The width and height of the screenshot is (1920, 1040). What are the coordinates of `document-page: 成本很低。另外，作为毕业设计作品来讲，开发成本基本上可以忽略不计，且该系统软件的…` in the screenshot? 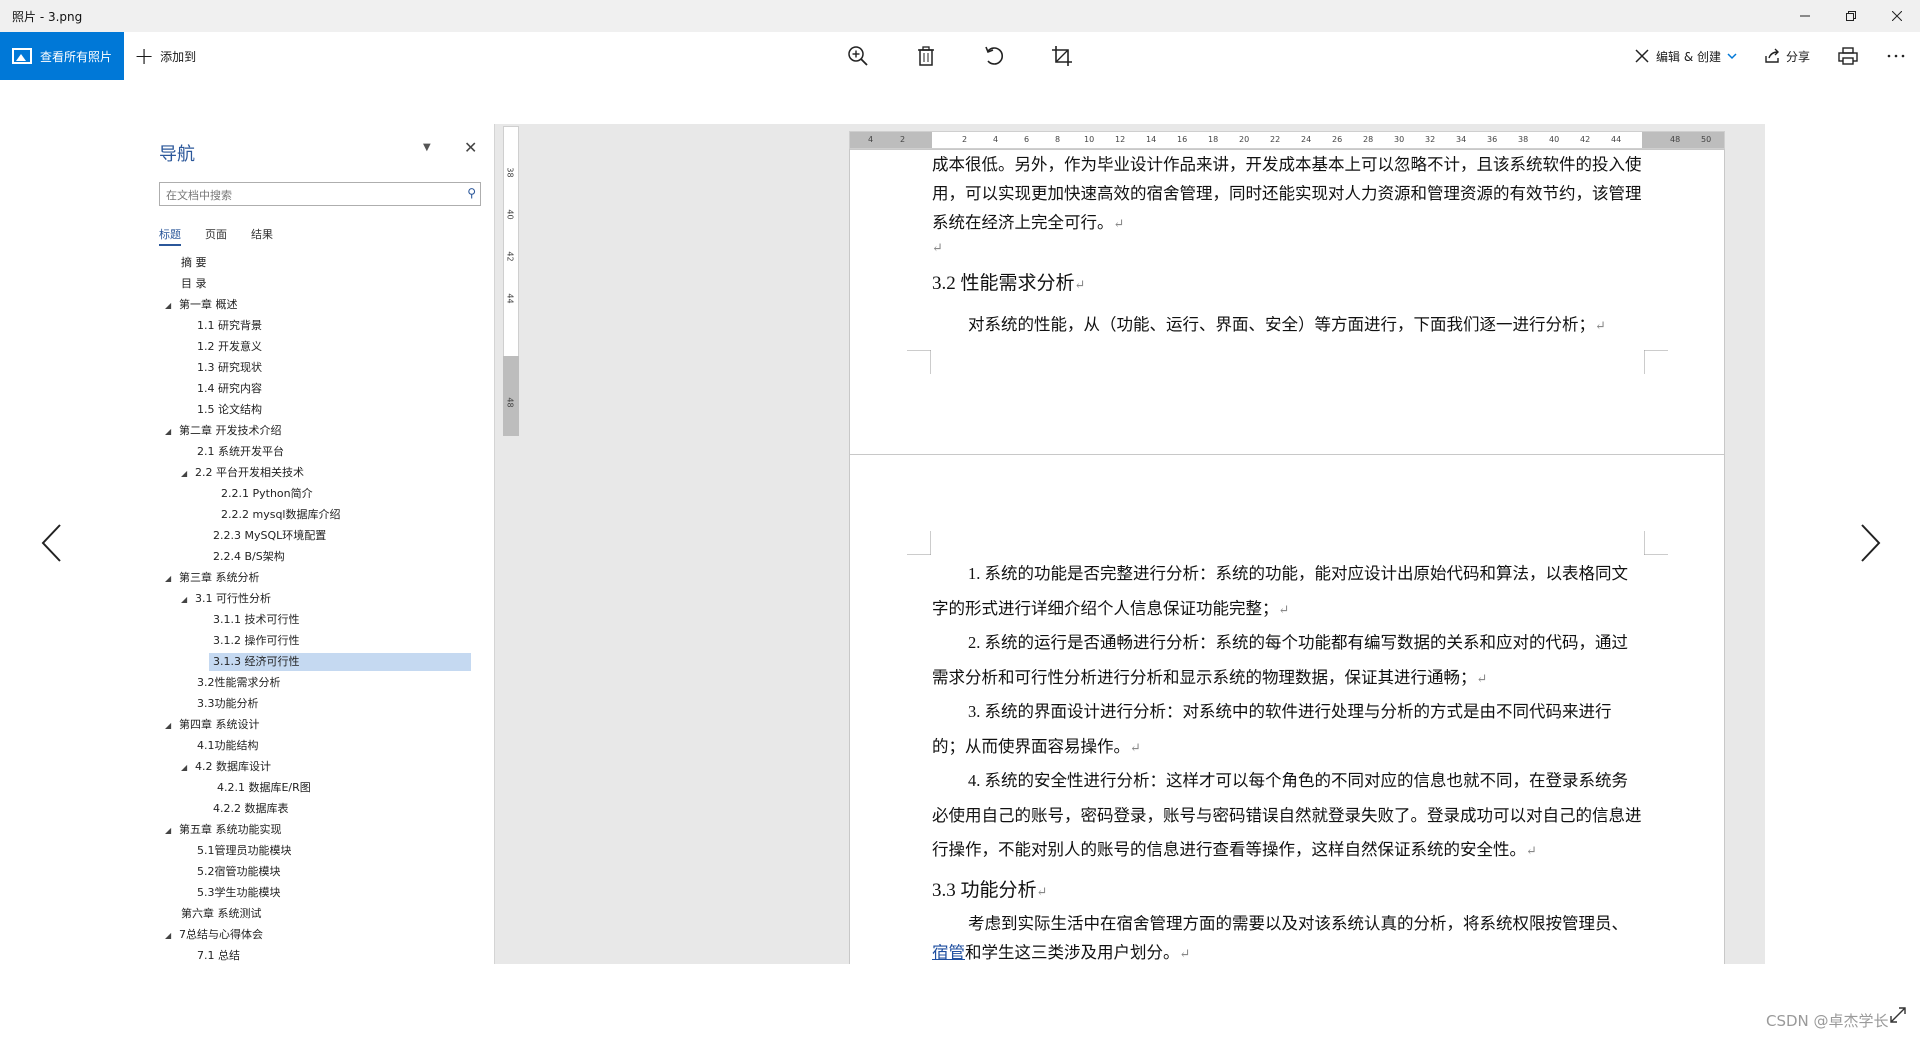 It's located at (1287, 305).